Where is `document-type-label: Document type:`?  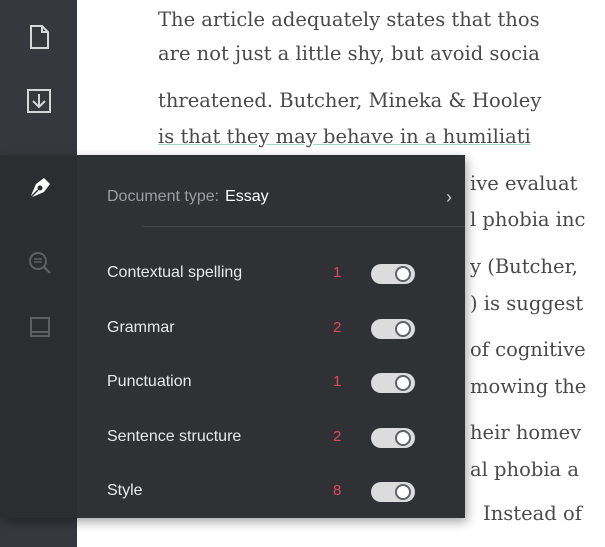 document-type-label: Document type: is located at coordinates (163, 196).